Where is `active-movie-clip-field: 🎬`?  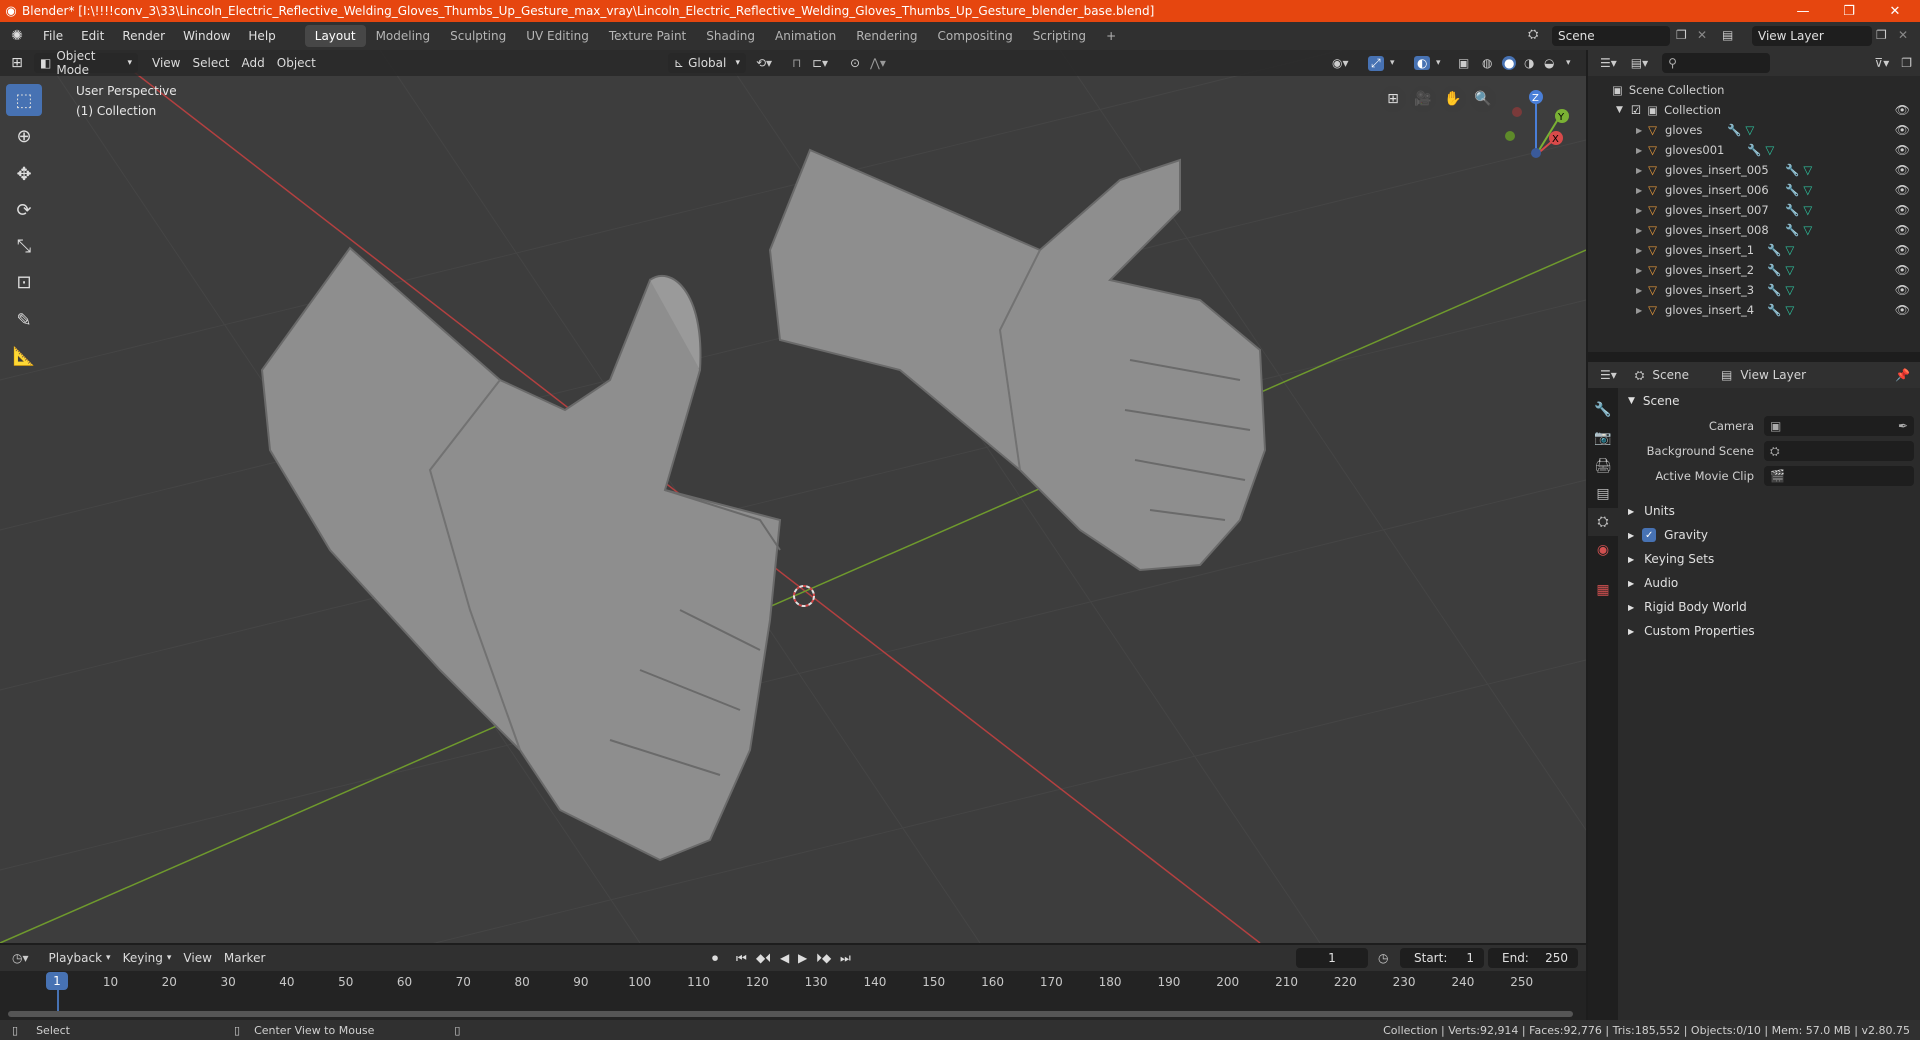
active-movie-clip-field: 🎬 is located at coordinates (1839, 476).